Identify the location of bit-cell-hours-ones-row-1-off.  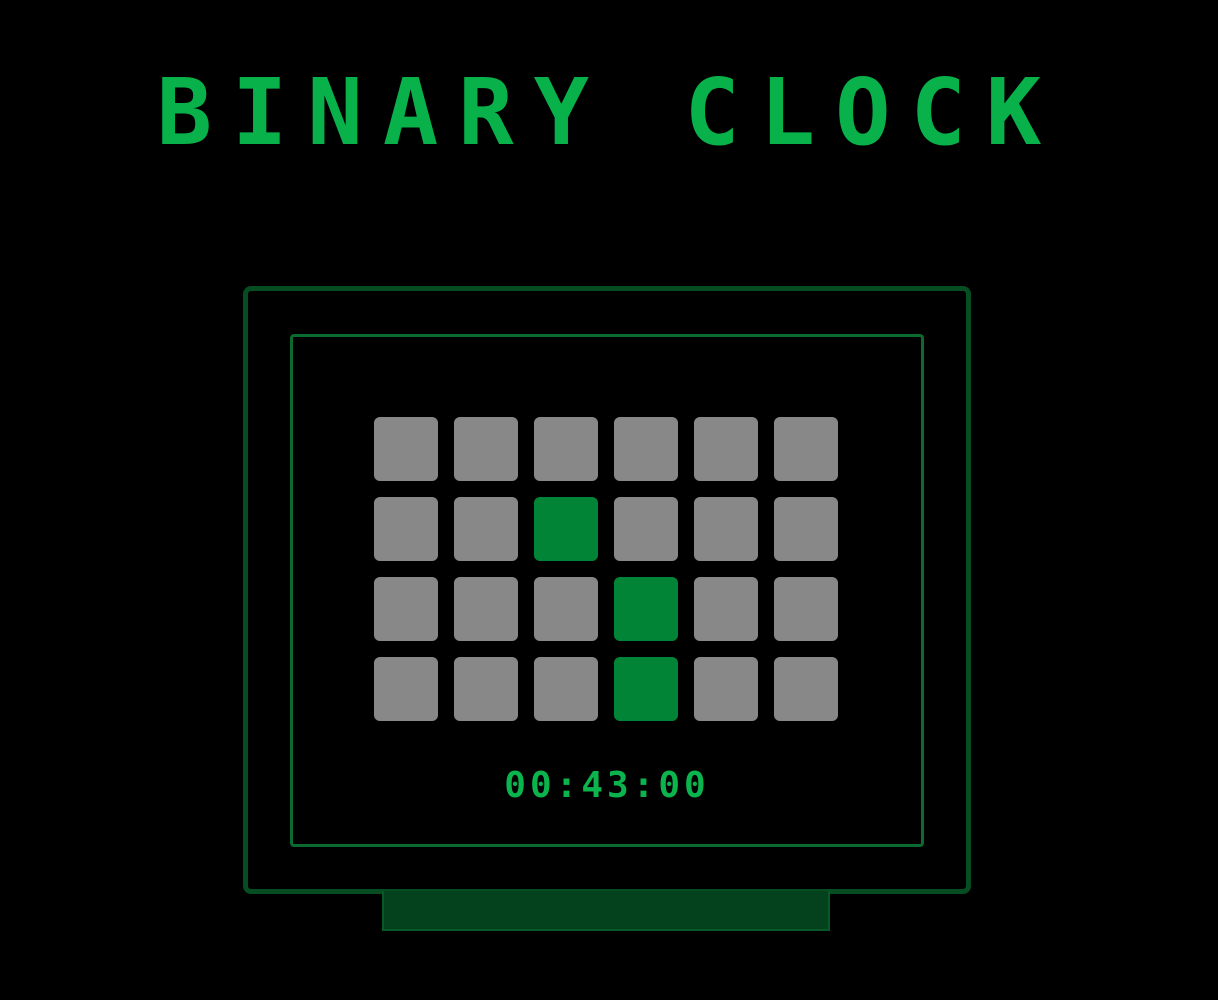
(486, 449).